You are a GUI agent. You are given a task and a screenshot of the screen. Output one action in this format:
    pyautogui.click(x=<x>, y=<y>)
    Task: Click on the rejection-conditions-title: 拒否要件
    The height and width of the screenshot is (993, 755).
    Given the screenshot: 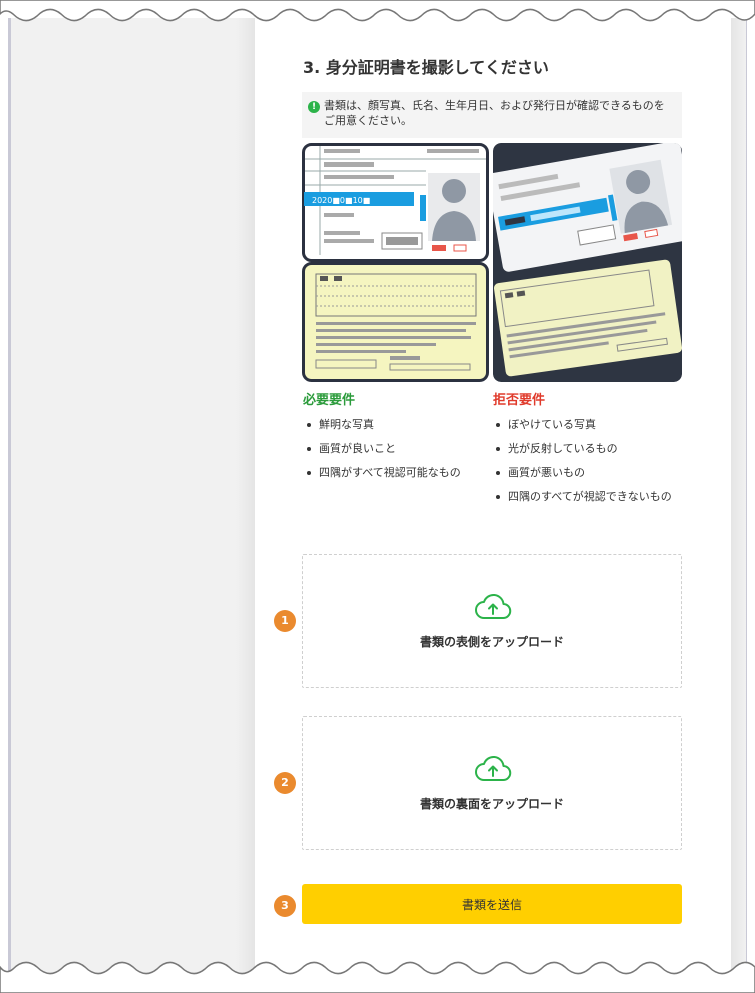 What is the action you would take?
    pyautogui.click(x=519, y=400)
    